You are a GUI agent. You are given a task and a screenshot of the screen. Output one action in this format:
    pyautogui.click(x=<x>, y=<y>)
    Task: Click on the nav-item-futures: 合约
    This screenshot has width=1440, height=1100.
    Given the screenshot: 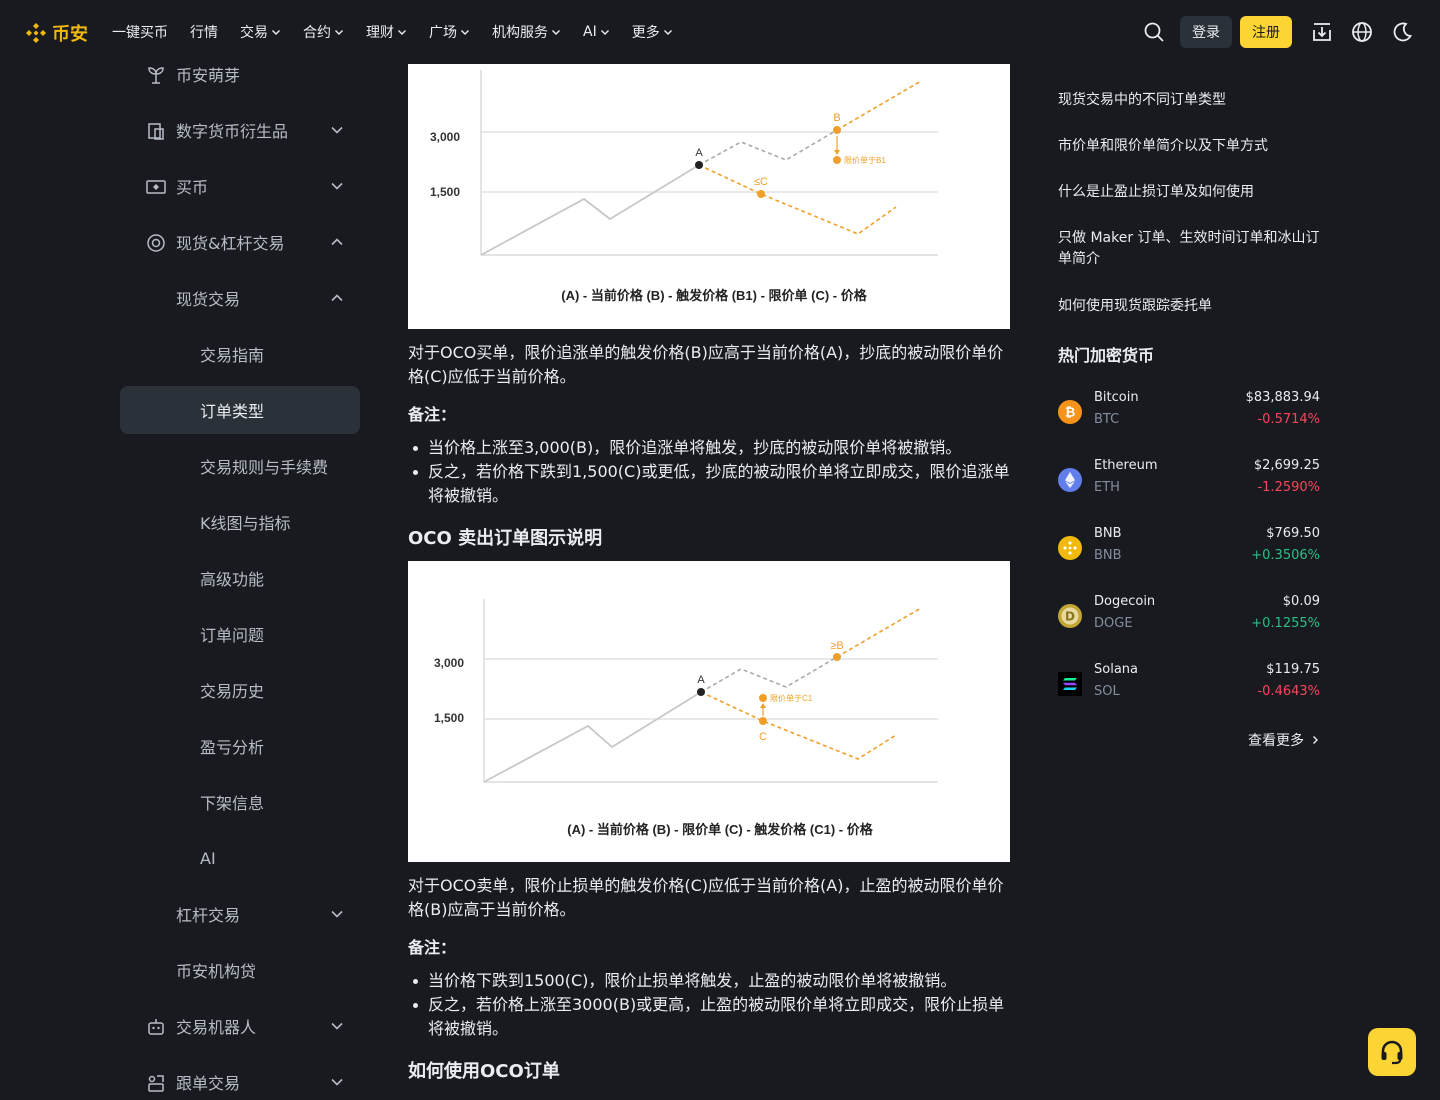 What is the action you would take?
    pyautogui.click(x=323, y=32)
    